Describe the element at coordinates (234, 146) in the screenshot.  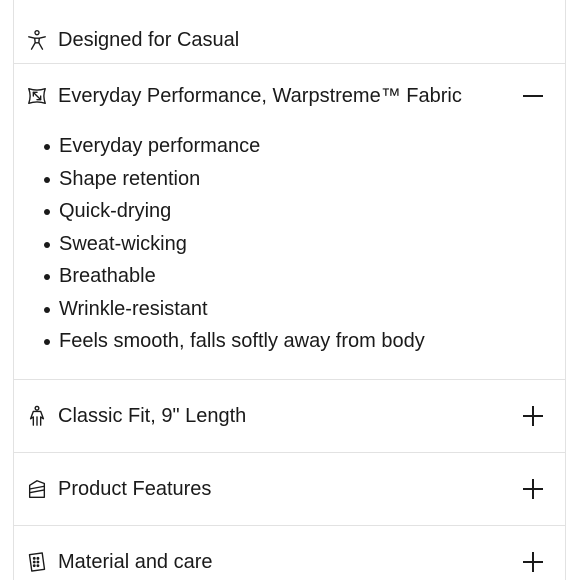
I see `list-item: Everyday performance` at that location.